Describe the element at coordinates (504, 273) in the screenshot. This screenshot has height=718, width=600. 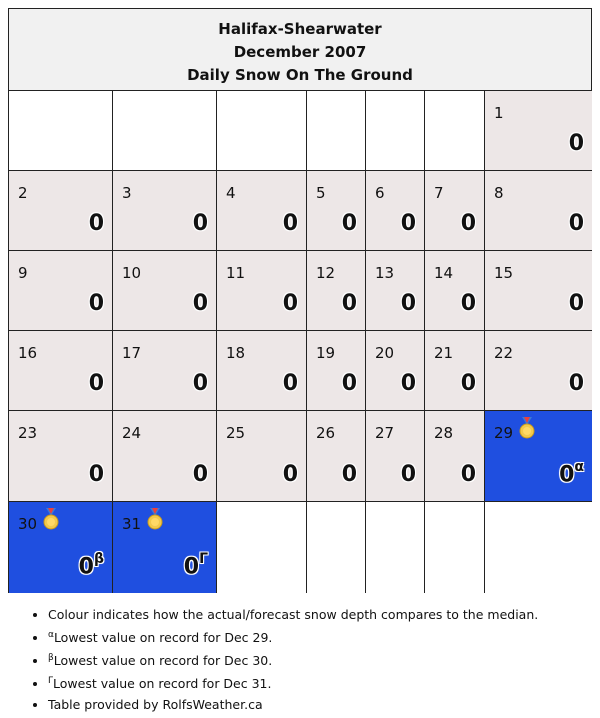
I see `day-number: 15` at that location.